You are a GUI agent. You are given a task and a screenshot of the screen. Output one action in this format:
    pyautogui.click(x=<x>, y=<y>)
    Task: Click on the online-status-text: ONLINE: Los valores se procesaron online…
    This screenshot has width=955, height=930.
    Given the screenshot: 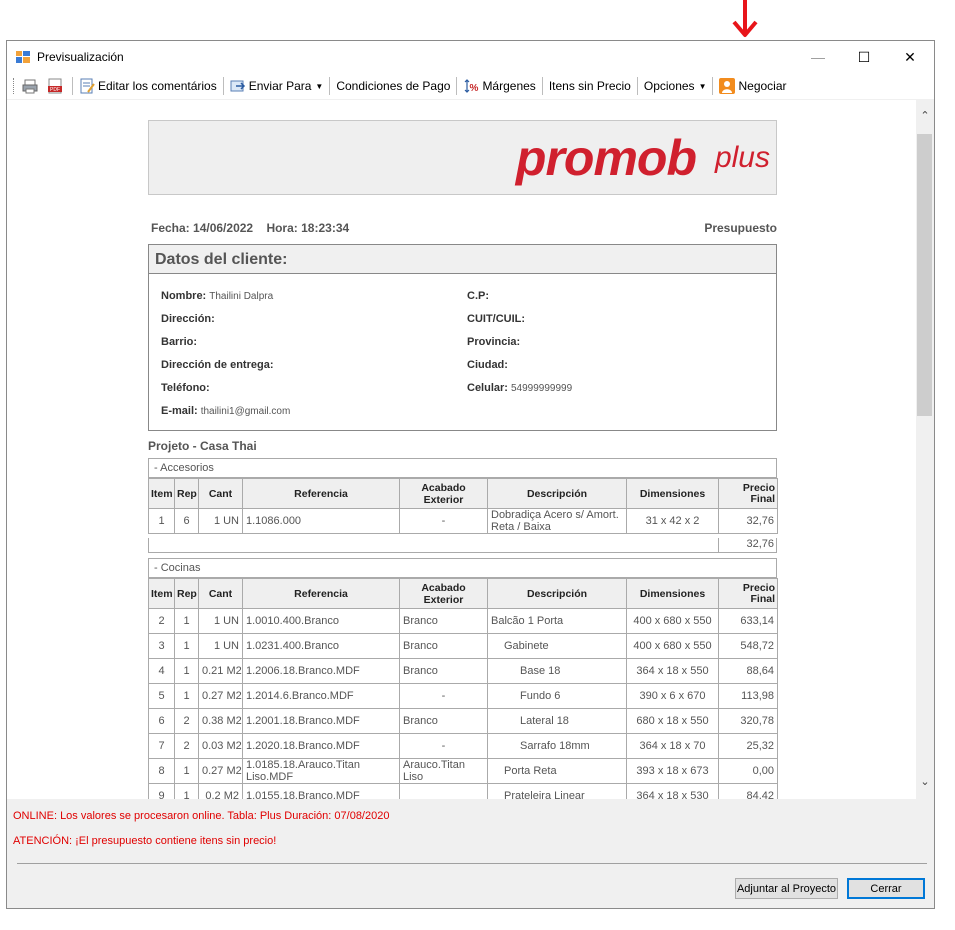 What is the action you would take?
    pyautogui.click(x=201, y=816)
    